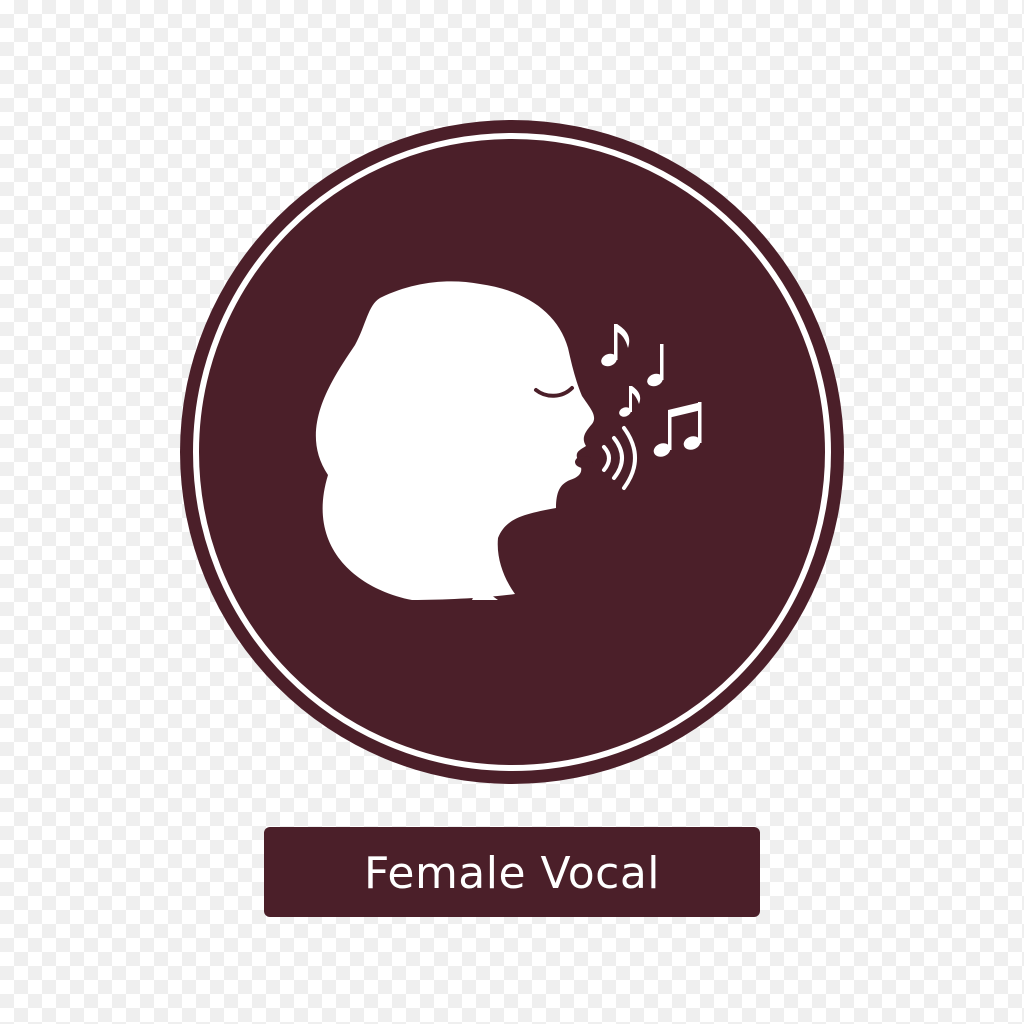 The height and width of the screenshot is (1024, 1024). Describe the element at coordinates (584, 462) in the screenshot. I see `open-mouth` at that location.